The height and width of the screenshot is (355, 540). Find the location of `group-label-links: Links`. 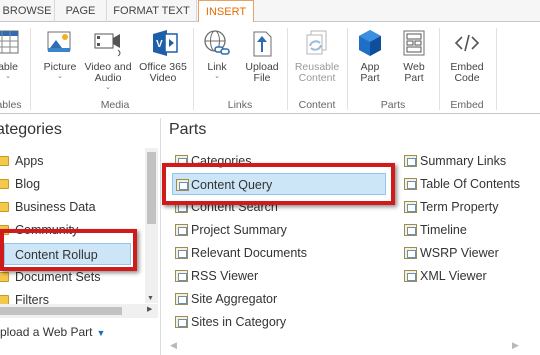

group-label-links: Links is located at coordinates (240, 105).